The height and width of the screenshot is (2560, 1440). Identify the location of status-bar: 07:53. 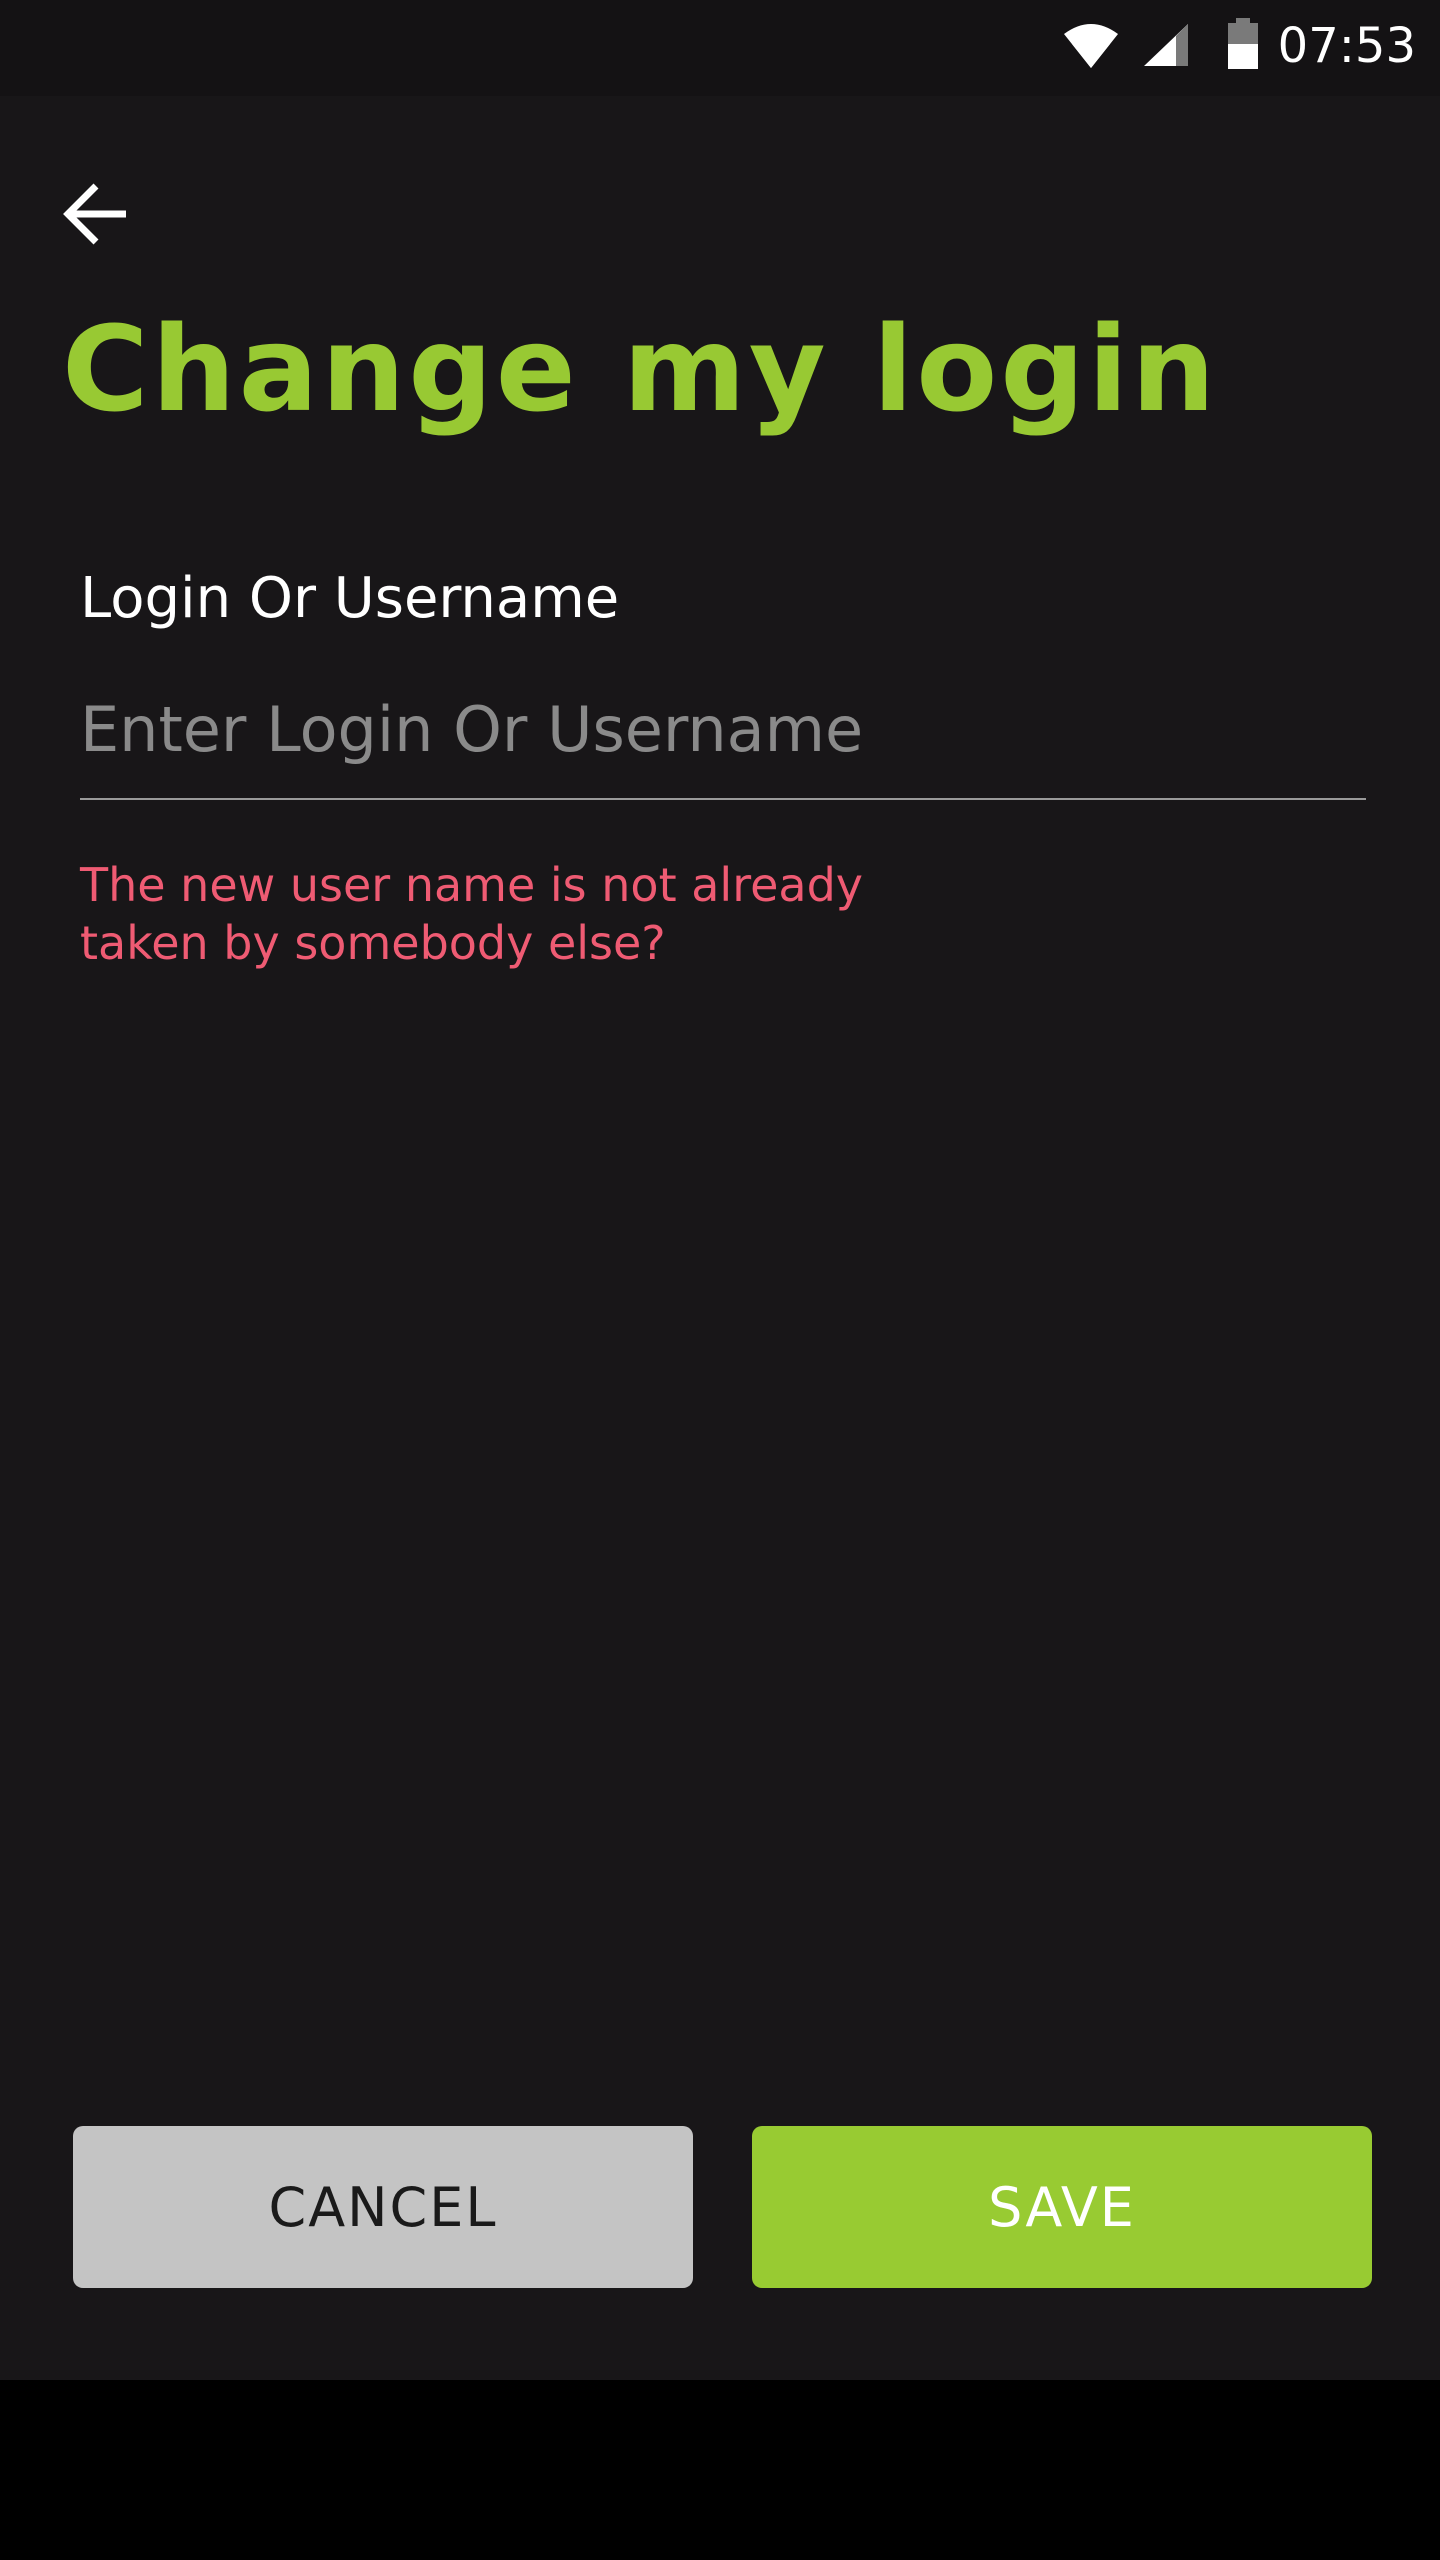
(720, 48).